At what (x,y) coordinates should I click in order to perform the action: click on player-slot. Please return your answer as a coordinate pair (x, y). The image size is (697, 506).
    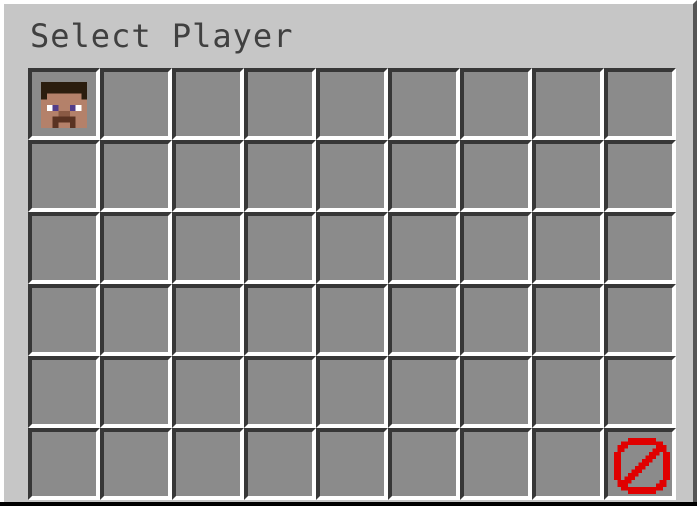
    Looking at the image, I should click on (64, 104).